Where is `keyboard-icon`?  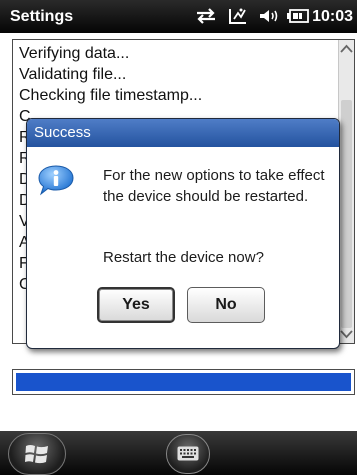 keyboard-icon is located at coordinates (188, 453).